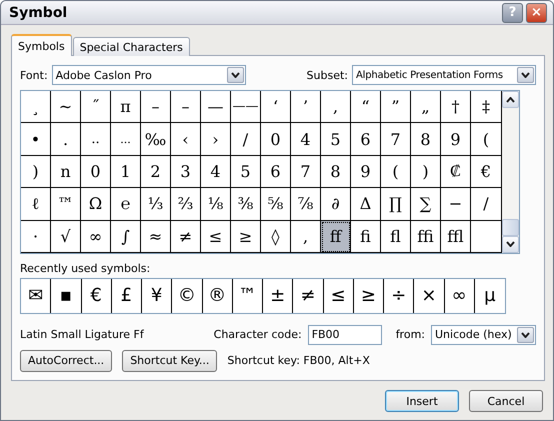 The width and height of the screenshot is (554, 421). What do you see at coordinates (186, 172) in the screenshot?
I see `symbol-cell: 3` at bounding box center [186, 172].